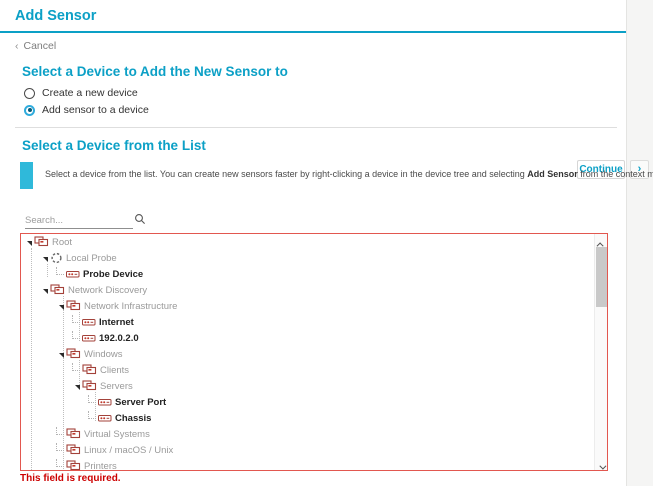 This screenshot has width=653, height=486. Describe the element at coordinates (140, 221) in the screenshot. I see `search-icon` at that location.